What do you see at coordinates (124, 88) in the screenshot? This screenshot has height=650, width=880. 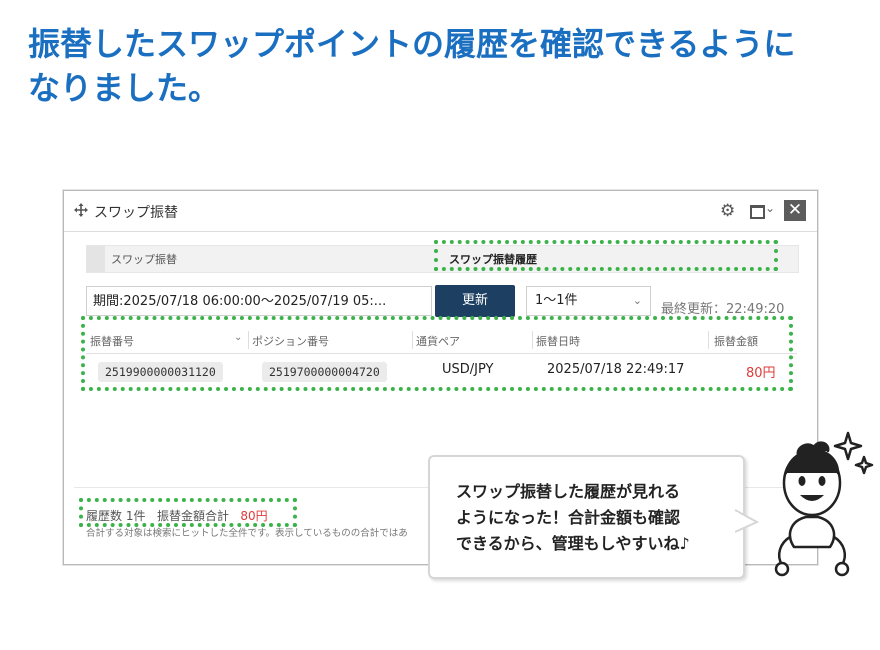 I see `headline-line-2: なりました。` at bounding box center [124, 88].